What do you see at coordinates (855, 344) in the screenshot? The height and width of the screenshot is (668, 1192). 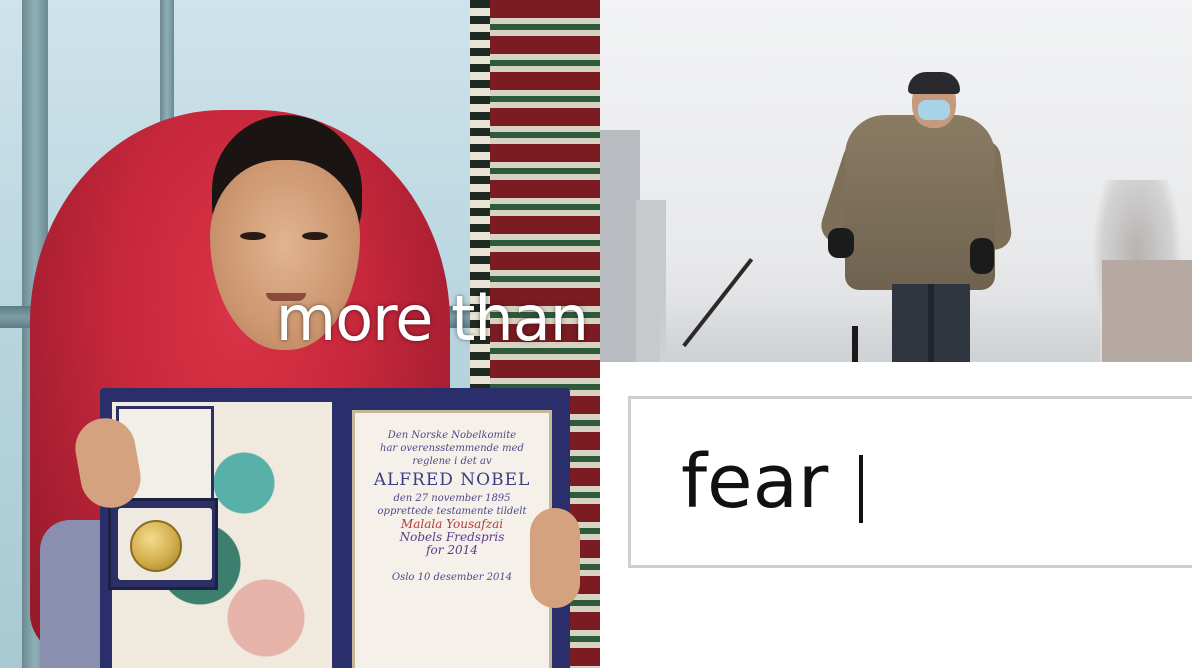 I see `post` at bounding box center [855, 344].